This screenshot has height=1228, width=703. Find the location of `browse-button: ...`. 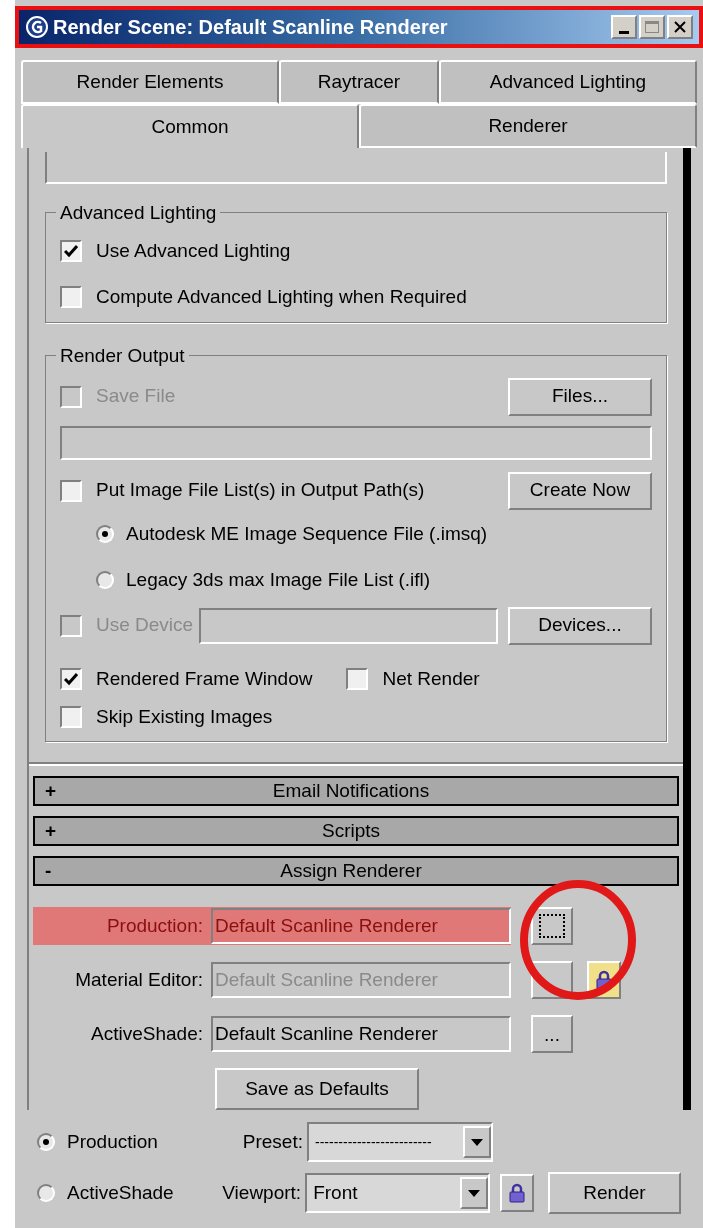

browse-button: ... is located at coordinates (552, 1034).